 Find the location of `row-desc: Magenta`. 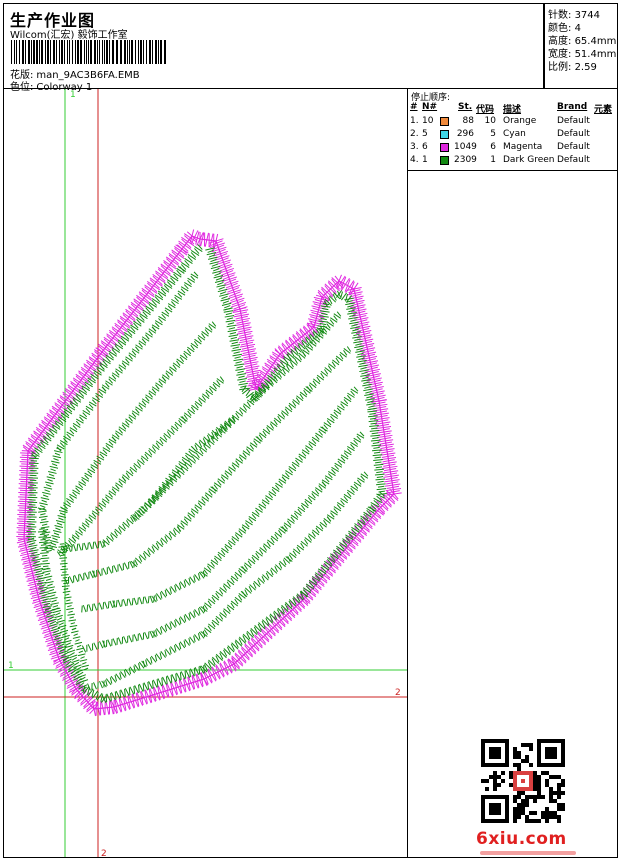

row-desc: Magenta is located at coordinates (523, 147).